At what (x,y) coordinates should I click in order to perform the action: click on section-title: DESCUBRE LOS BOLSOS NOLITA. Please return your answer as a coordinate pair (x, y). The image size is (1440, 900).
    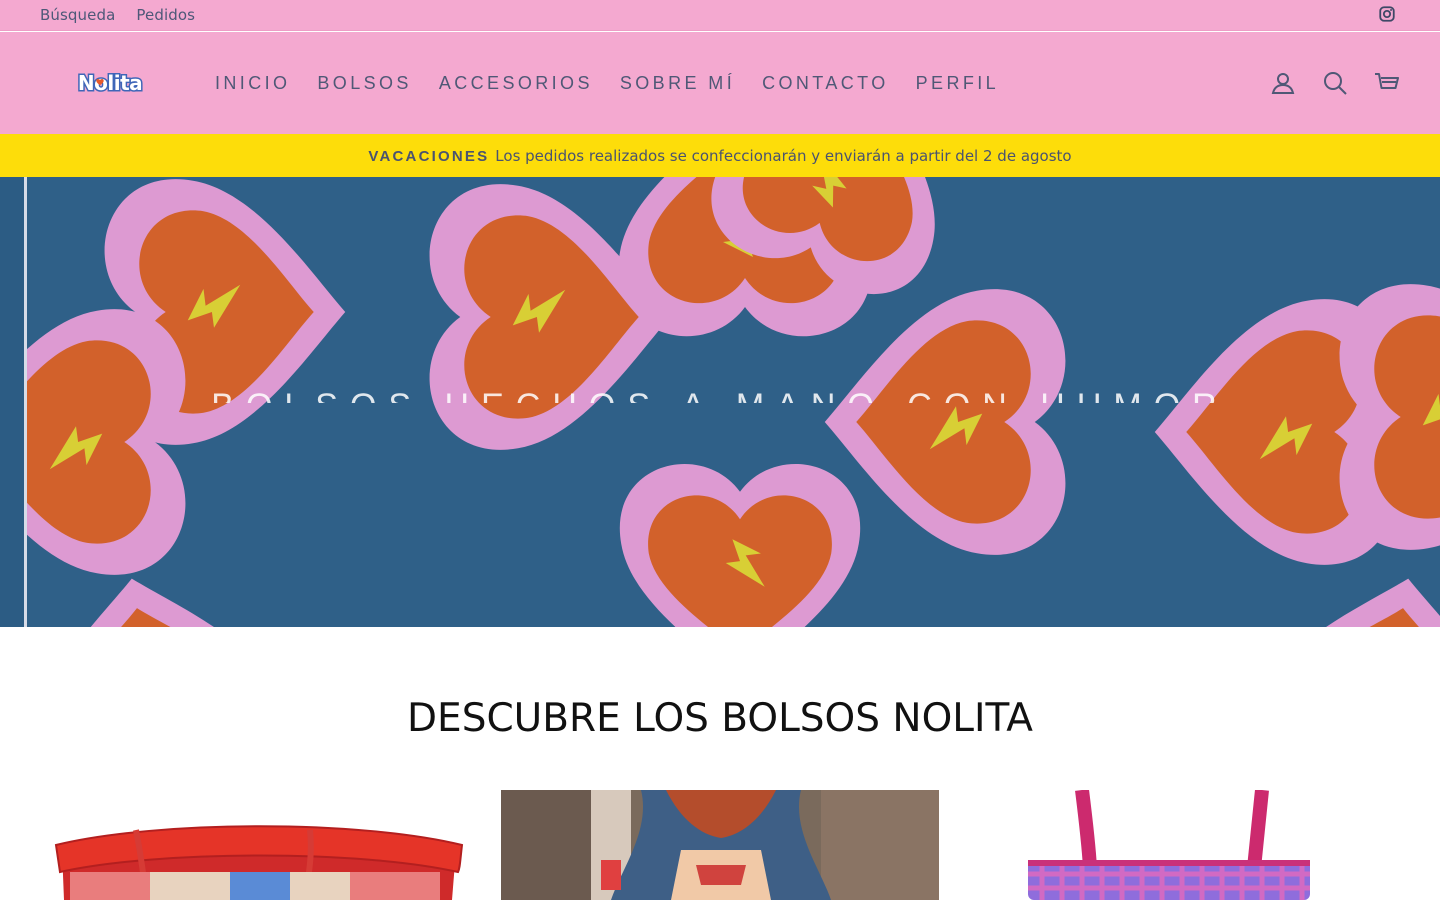
    Looking at the image, I should click on (720, 718).